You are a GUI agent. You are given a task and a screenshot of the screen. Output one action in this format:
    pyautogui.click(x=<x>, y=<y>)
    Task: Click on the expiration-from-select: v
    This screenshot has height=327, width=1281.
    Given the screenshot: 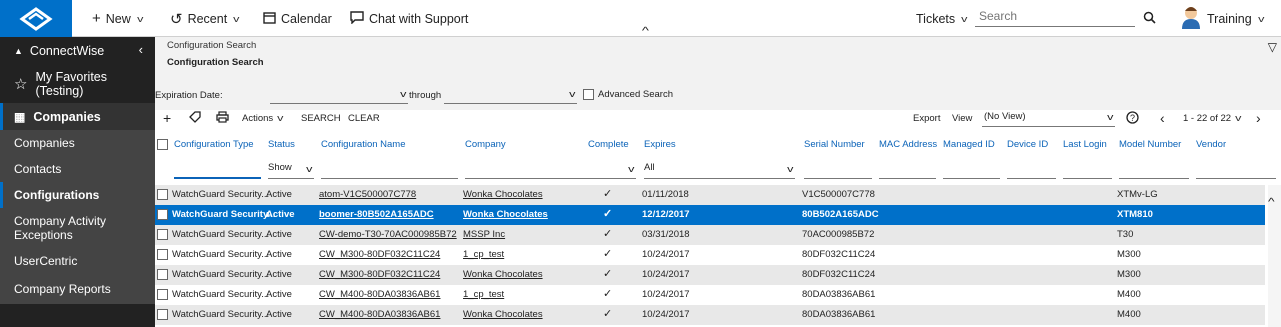 What is the action you would take?
    pyautogui.click(x=339, y=95)
    